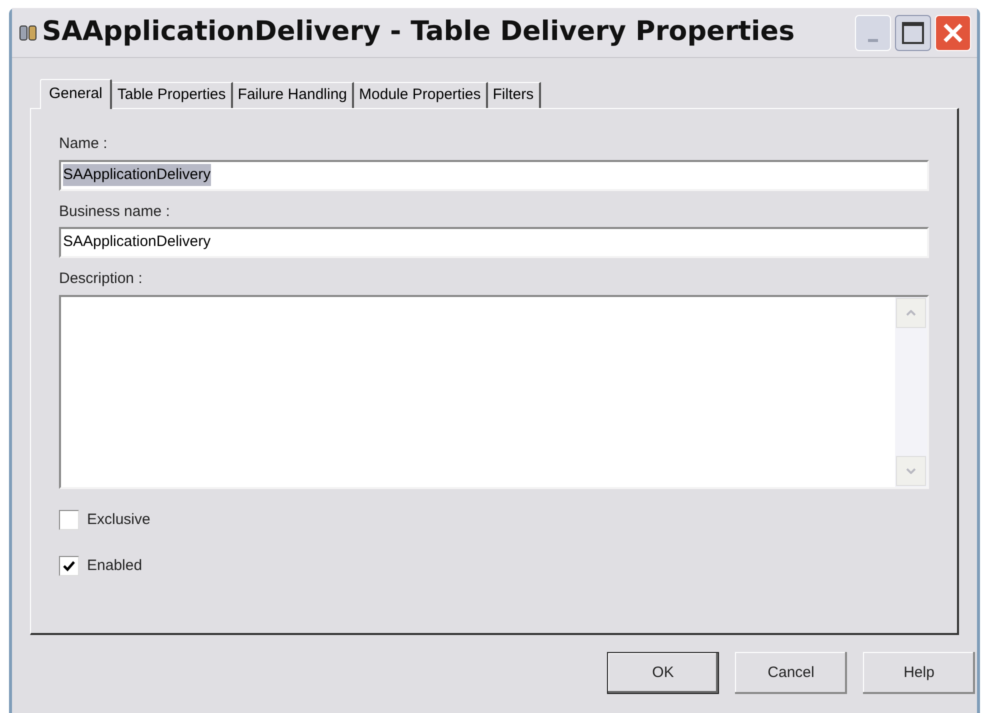 The image size is (984, 713). I want to click on scroll-down-button, so click(911, 471).